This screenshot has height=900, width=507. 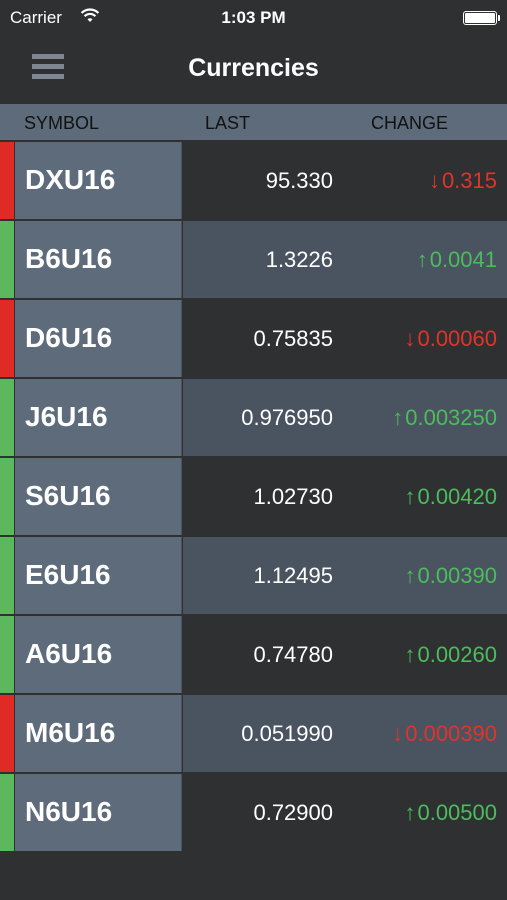 I want to click on symbol-cell: B6U16, so click(x=98, y=259).